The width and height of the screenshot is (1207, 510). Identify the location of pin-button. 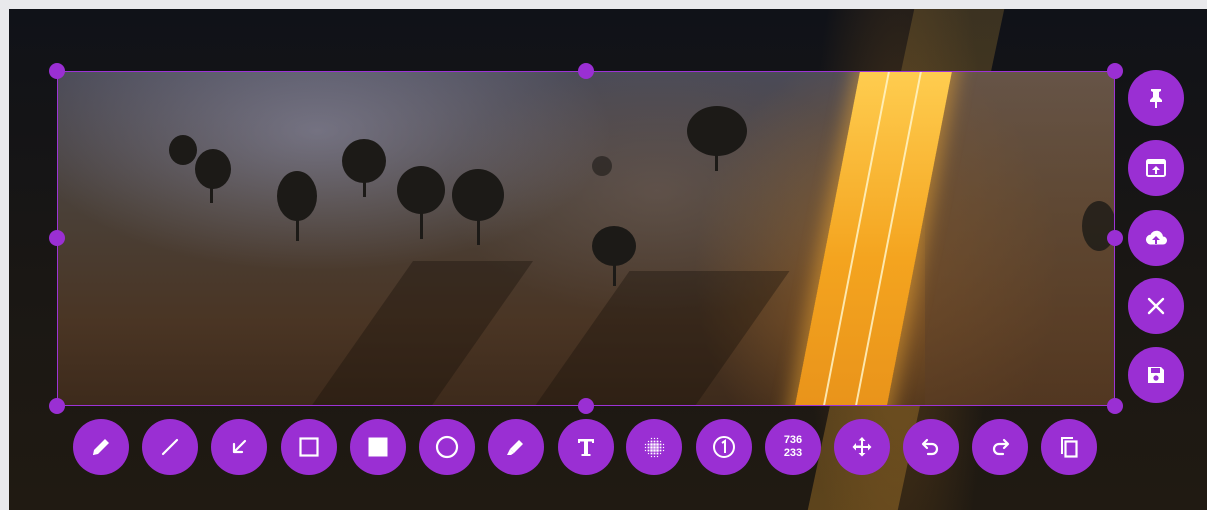
(1156, 98).